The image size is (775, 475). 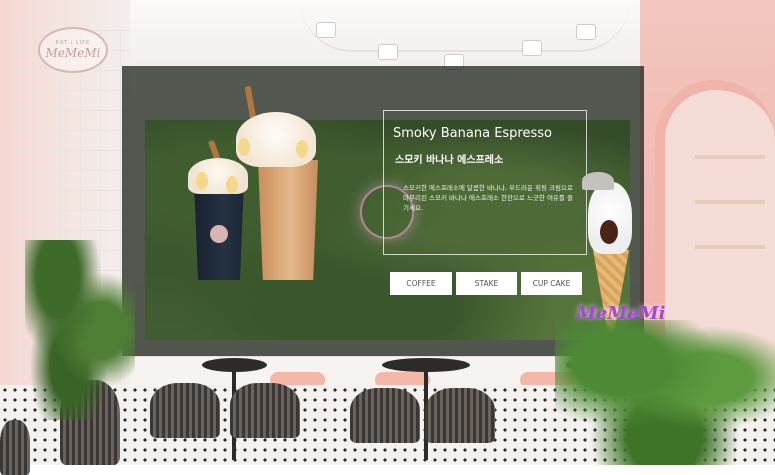 What do you see at coordinates (219, 234) in the screenshot?
I see `cup-logo-icon` at bounding box center [219, 234].